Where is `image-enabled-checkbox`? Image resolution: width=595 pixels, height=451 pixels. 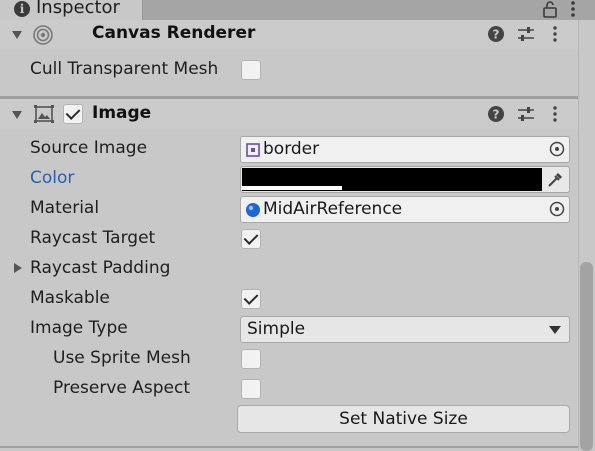 image-enabled-checkbox is located at coordinates (73, 114).